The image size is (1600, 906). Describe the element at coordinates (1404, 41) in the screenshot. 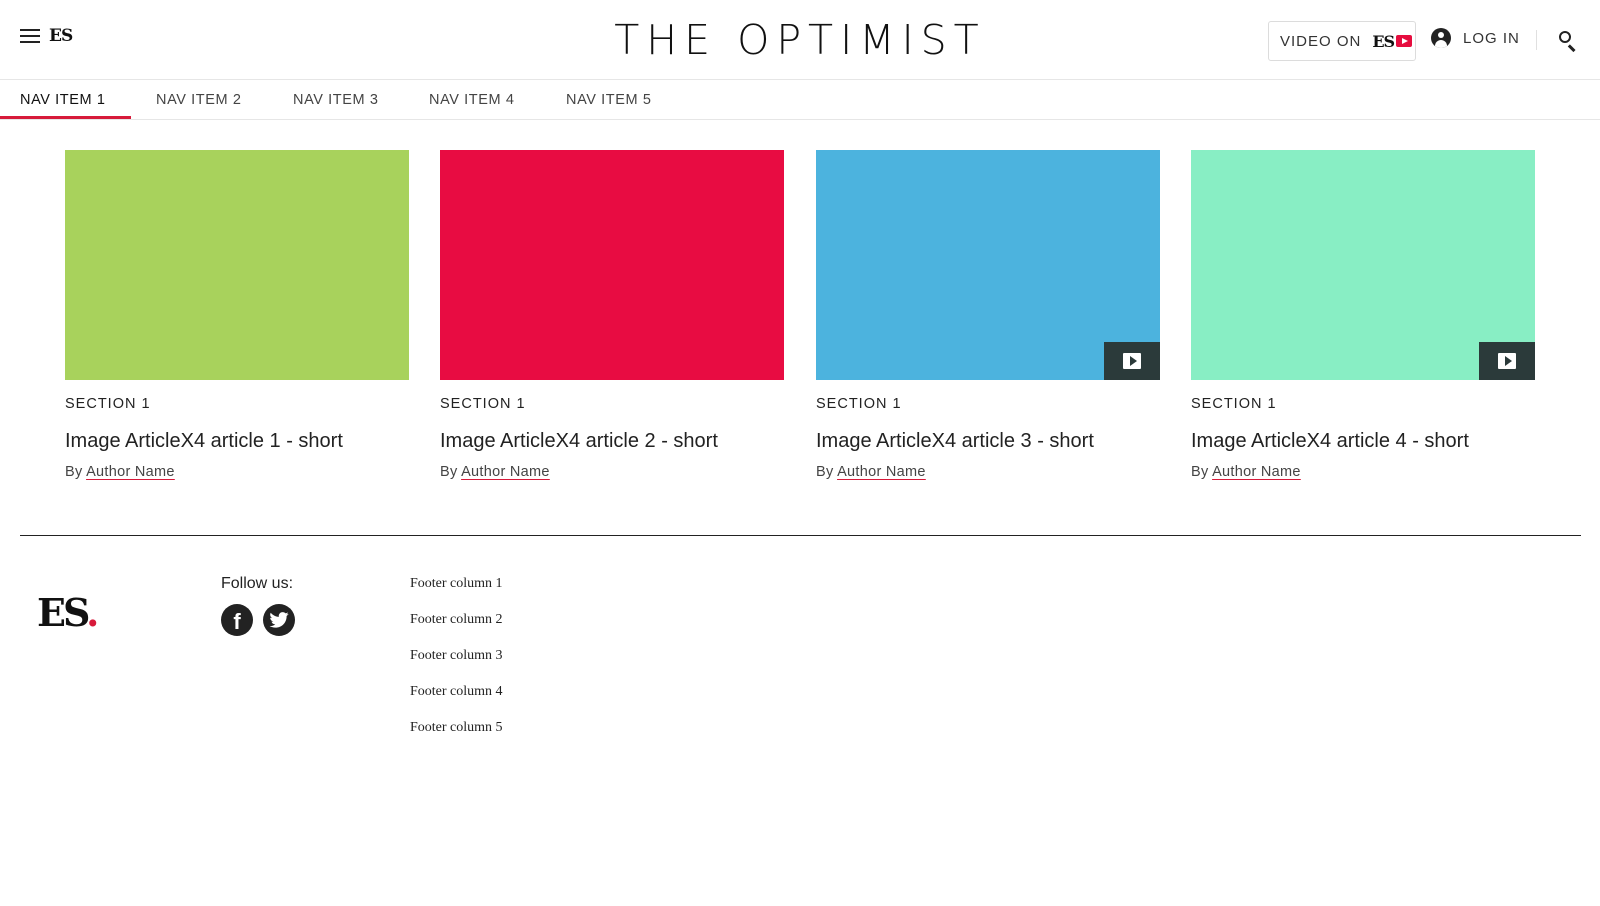

I see `play-icon` at that location.